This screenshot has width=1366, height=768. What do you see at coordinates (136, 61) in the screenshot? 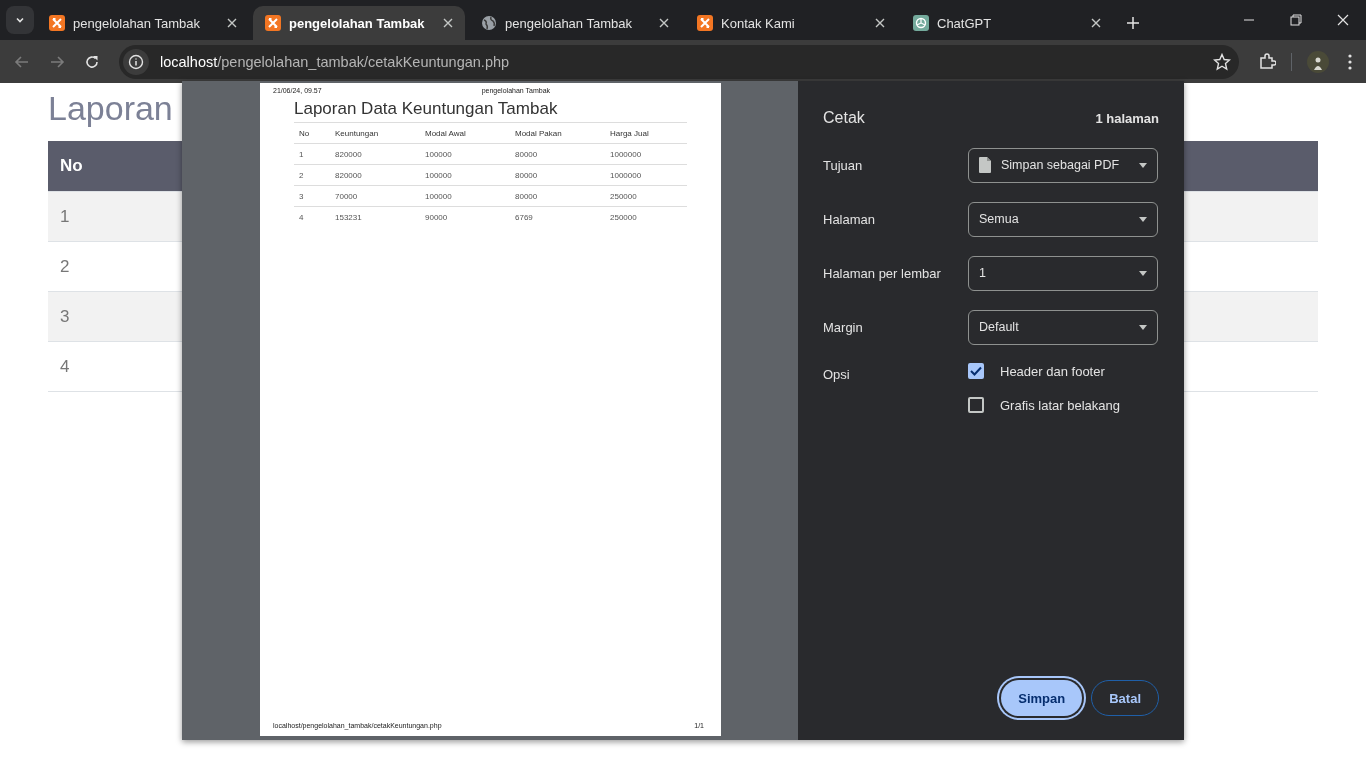
I see `info-icon` at bounding box center [136, 61].